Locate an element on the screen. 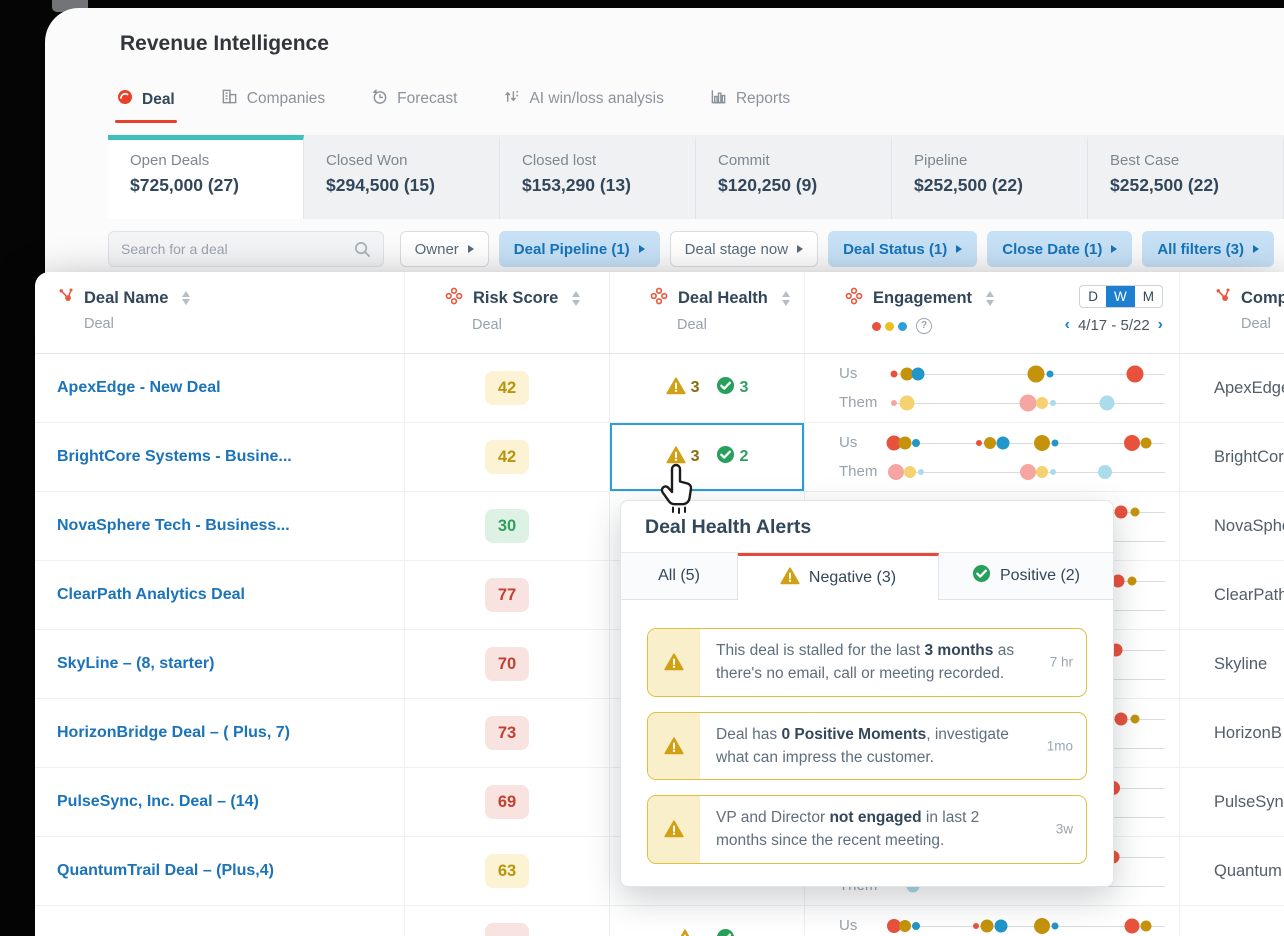 The height and width of the screenshot is (936, 1284). column-header-engagement: Engagement ? D W M ‹ 4/17 - 5/22 › is located at coordinates (992, 312).